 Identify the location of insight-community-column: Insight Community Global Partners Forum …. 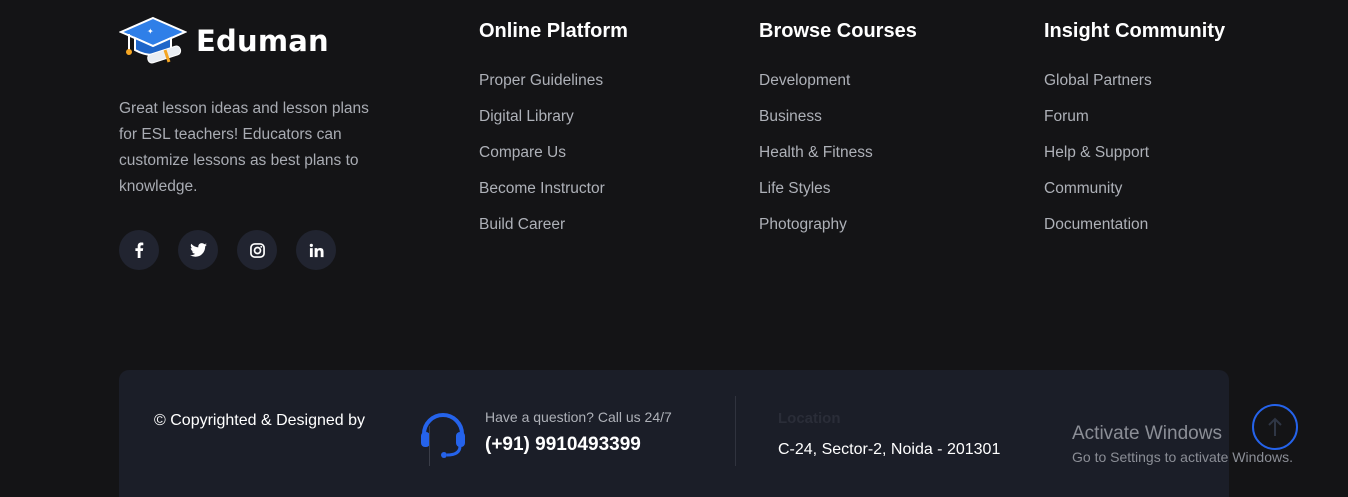
(1134, 135).